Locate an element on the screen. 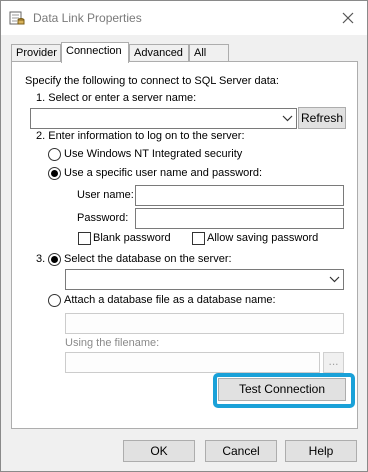 This screenshot has width=368, height=472. filename-field is located at coordinates (192, 362).